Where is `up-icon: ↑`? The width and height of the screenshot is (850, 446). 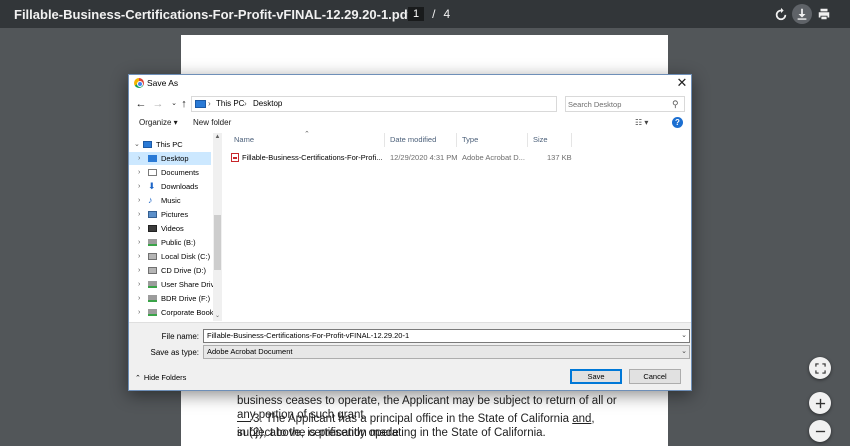 up-icon: ↑ is located at coordinates (184, 104).